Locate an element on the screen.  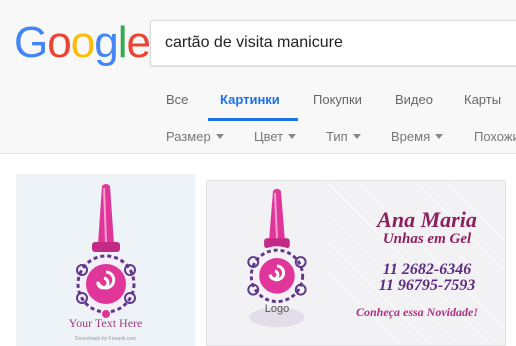
filter-similar: Похожие is located at coordinates (495, 137).